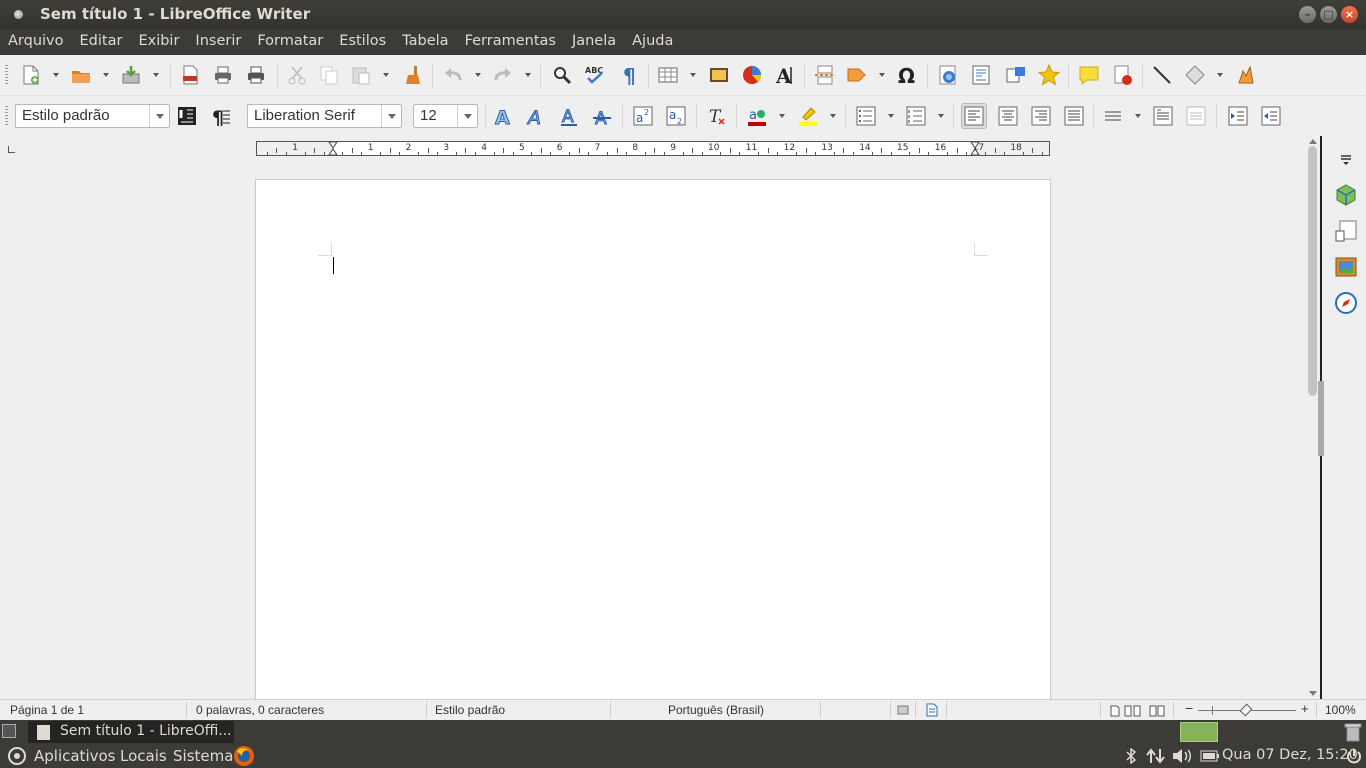 This screenshot has width=1366, height=768. I want to click on cut-icon, so click(297, 75).